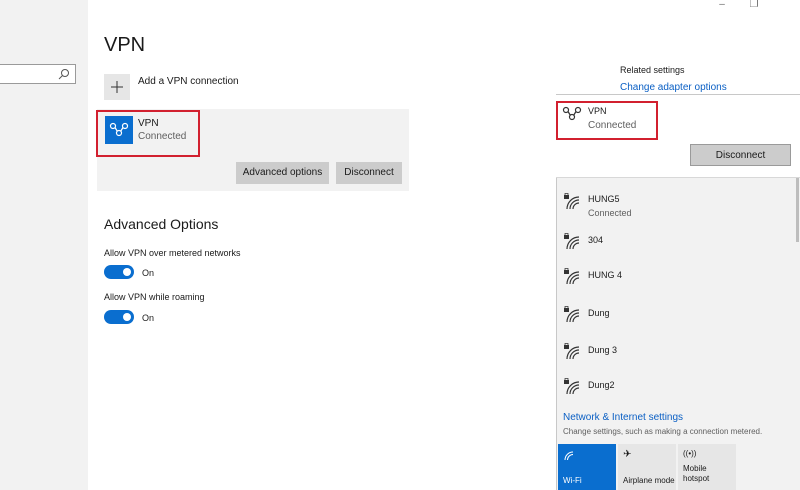 This screenshot has height=490, width=800. I want to click on roaming-toggle, so click(119, 317).